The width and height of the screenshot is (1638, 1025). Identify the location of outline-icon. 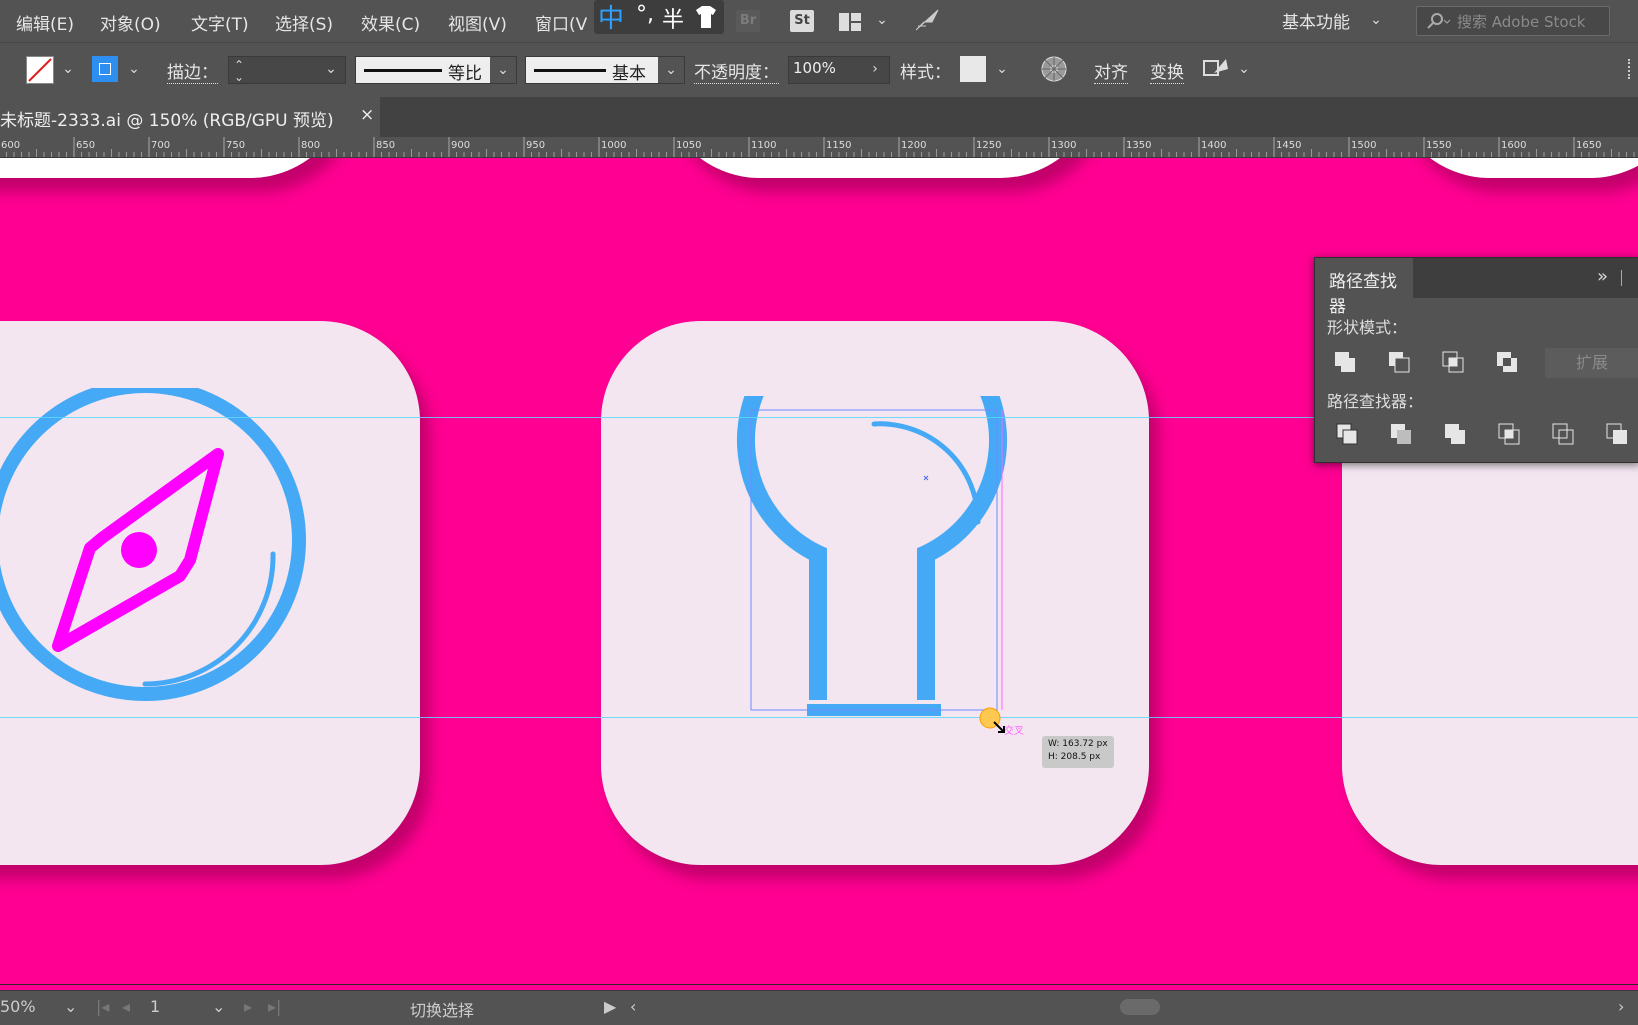
(1563, 434).